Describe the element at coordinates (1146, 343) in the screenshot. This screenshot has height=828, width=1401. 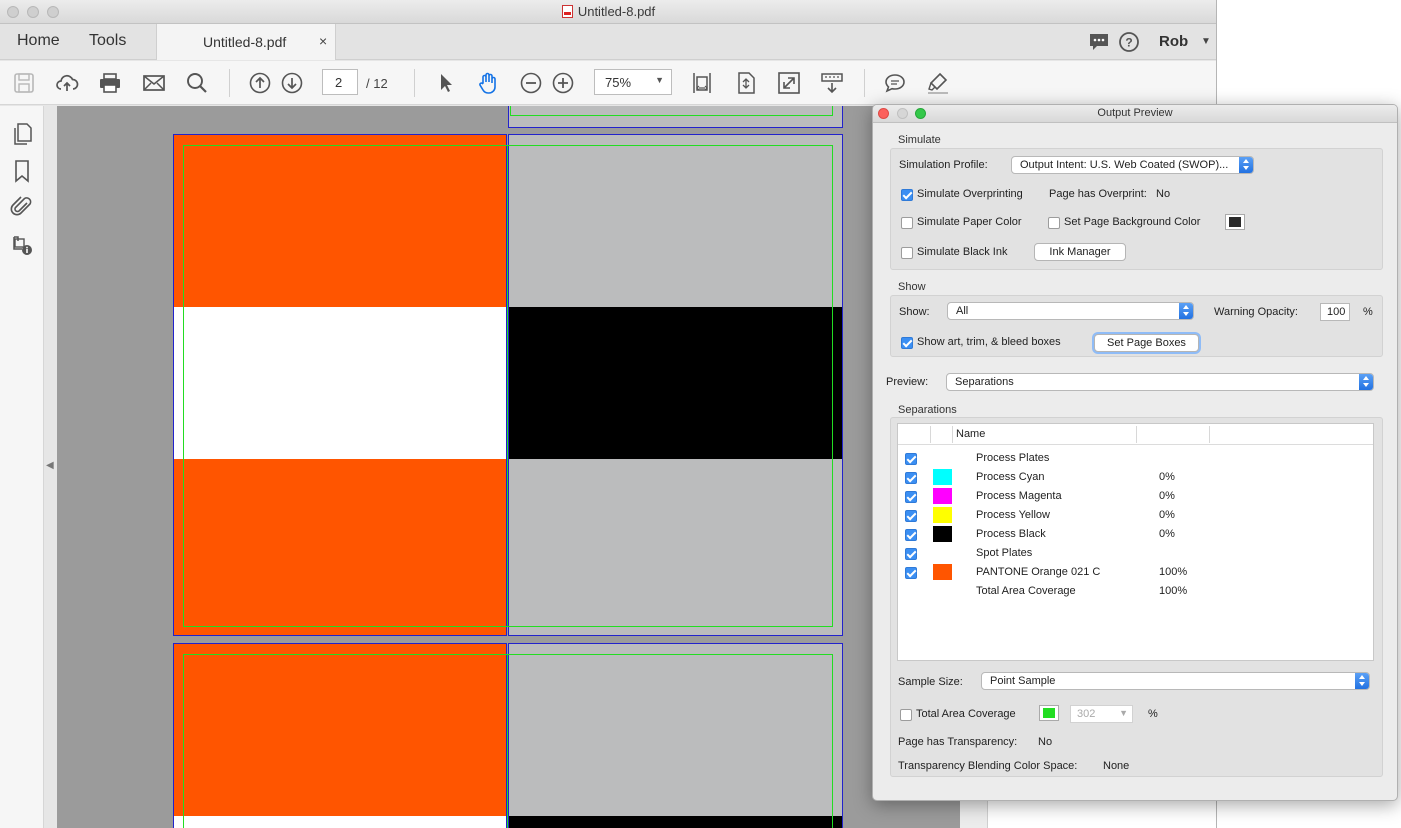
I see `set-page-boxes-button: Set Page Boxes` at that location.